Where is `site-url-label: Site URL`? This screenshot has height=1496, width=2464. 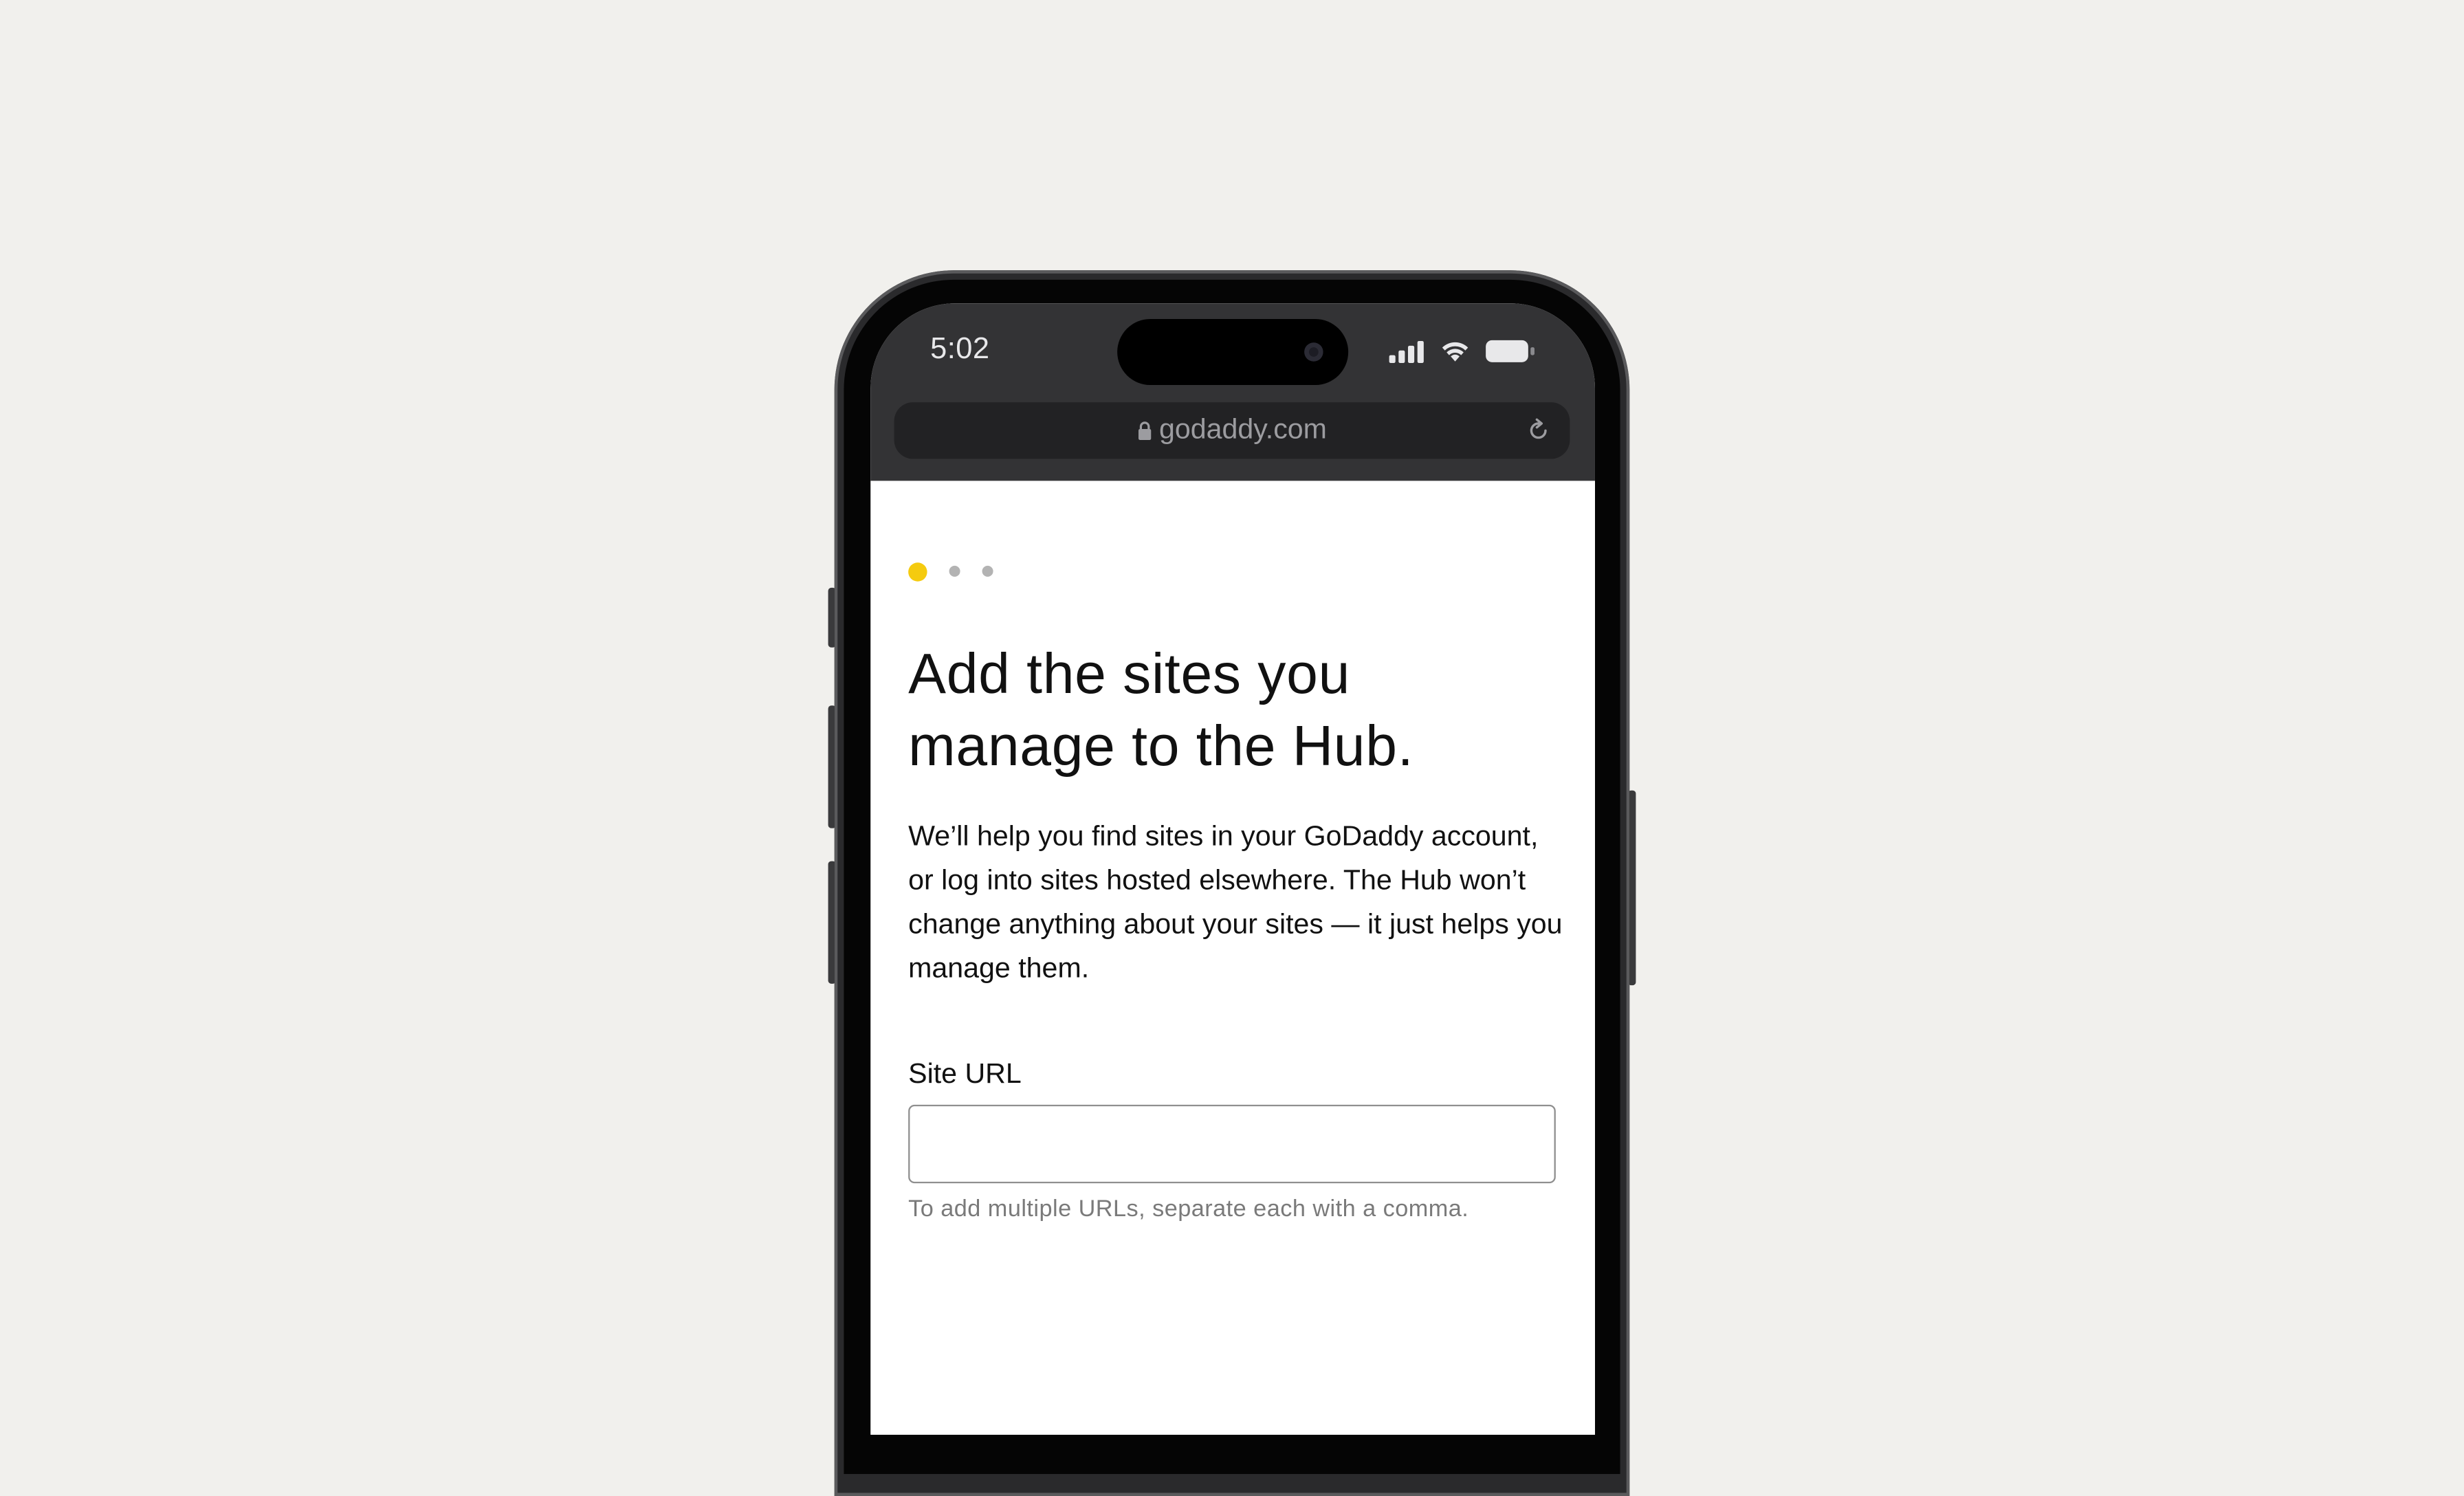 site-url-label: Site URL is located at coordinates (965, 1073).